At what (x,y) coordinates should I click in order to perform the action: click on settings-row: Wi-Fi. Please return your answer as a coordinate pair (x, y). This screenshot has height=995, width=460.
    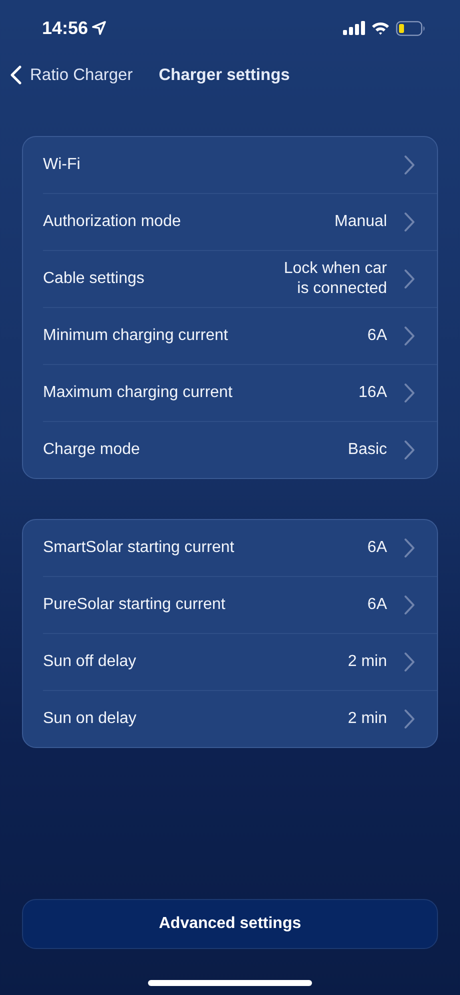
    Looking at the image, I should click on (240, 165).